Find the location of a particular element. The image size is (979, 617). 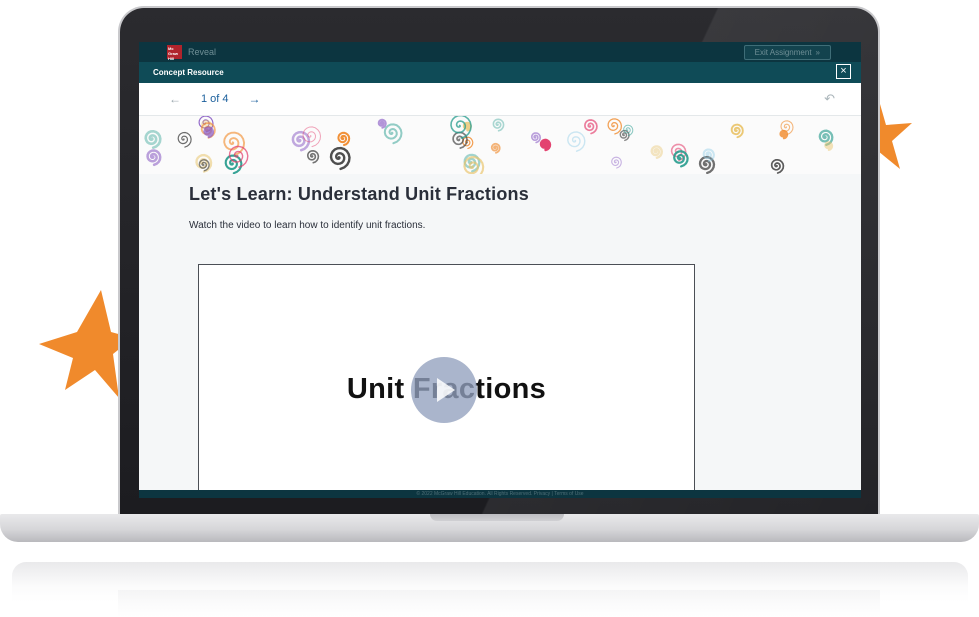

app-bar: Mc Graw Hill Reveal Exit Assignment » is located at coordinates (500, 52).